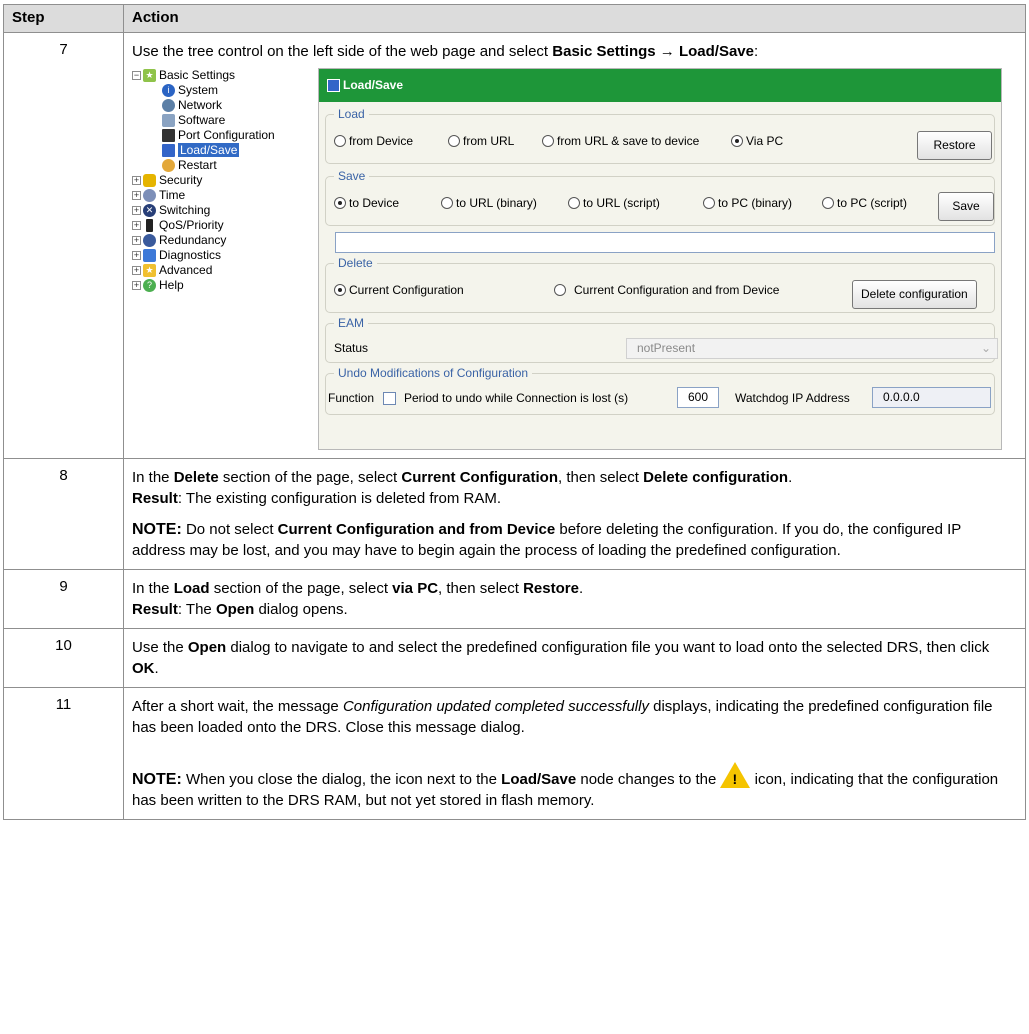  What do you see at coordinates (628, 140) in the screenshot?
I see `radio-label: from URL & save to device` at bounding box center [628, 140].